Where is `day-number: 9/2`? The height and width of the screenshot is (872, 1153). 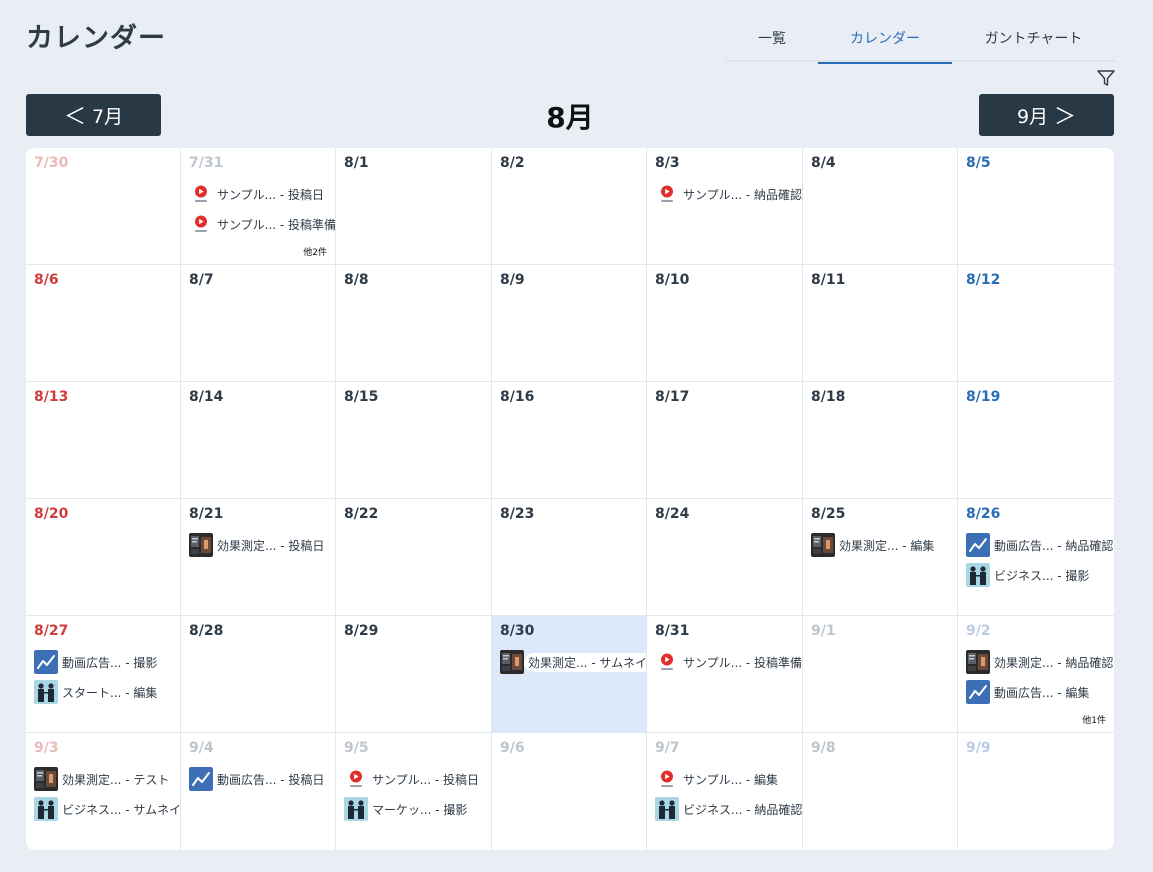
day-number: 9/2 is located at coordinates (978, 631).